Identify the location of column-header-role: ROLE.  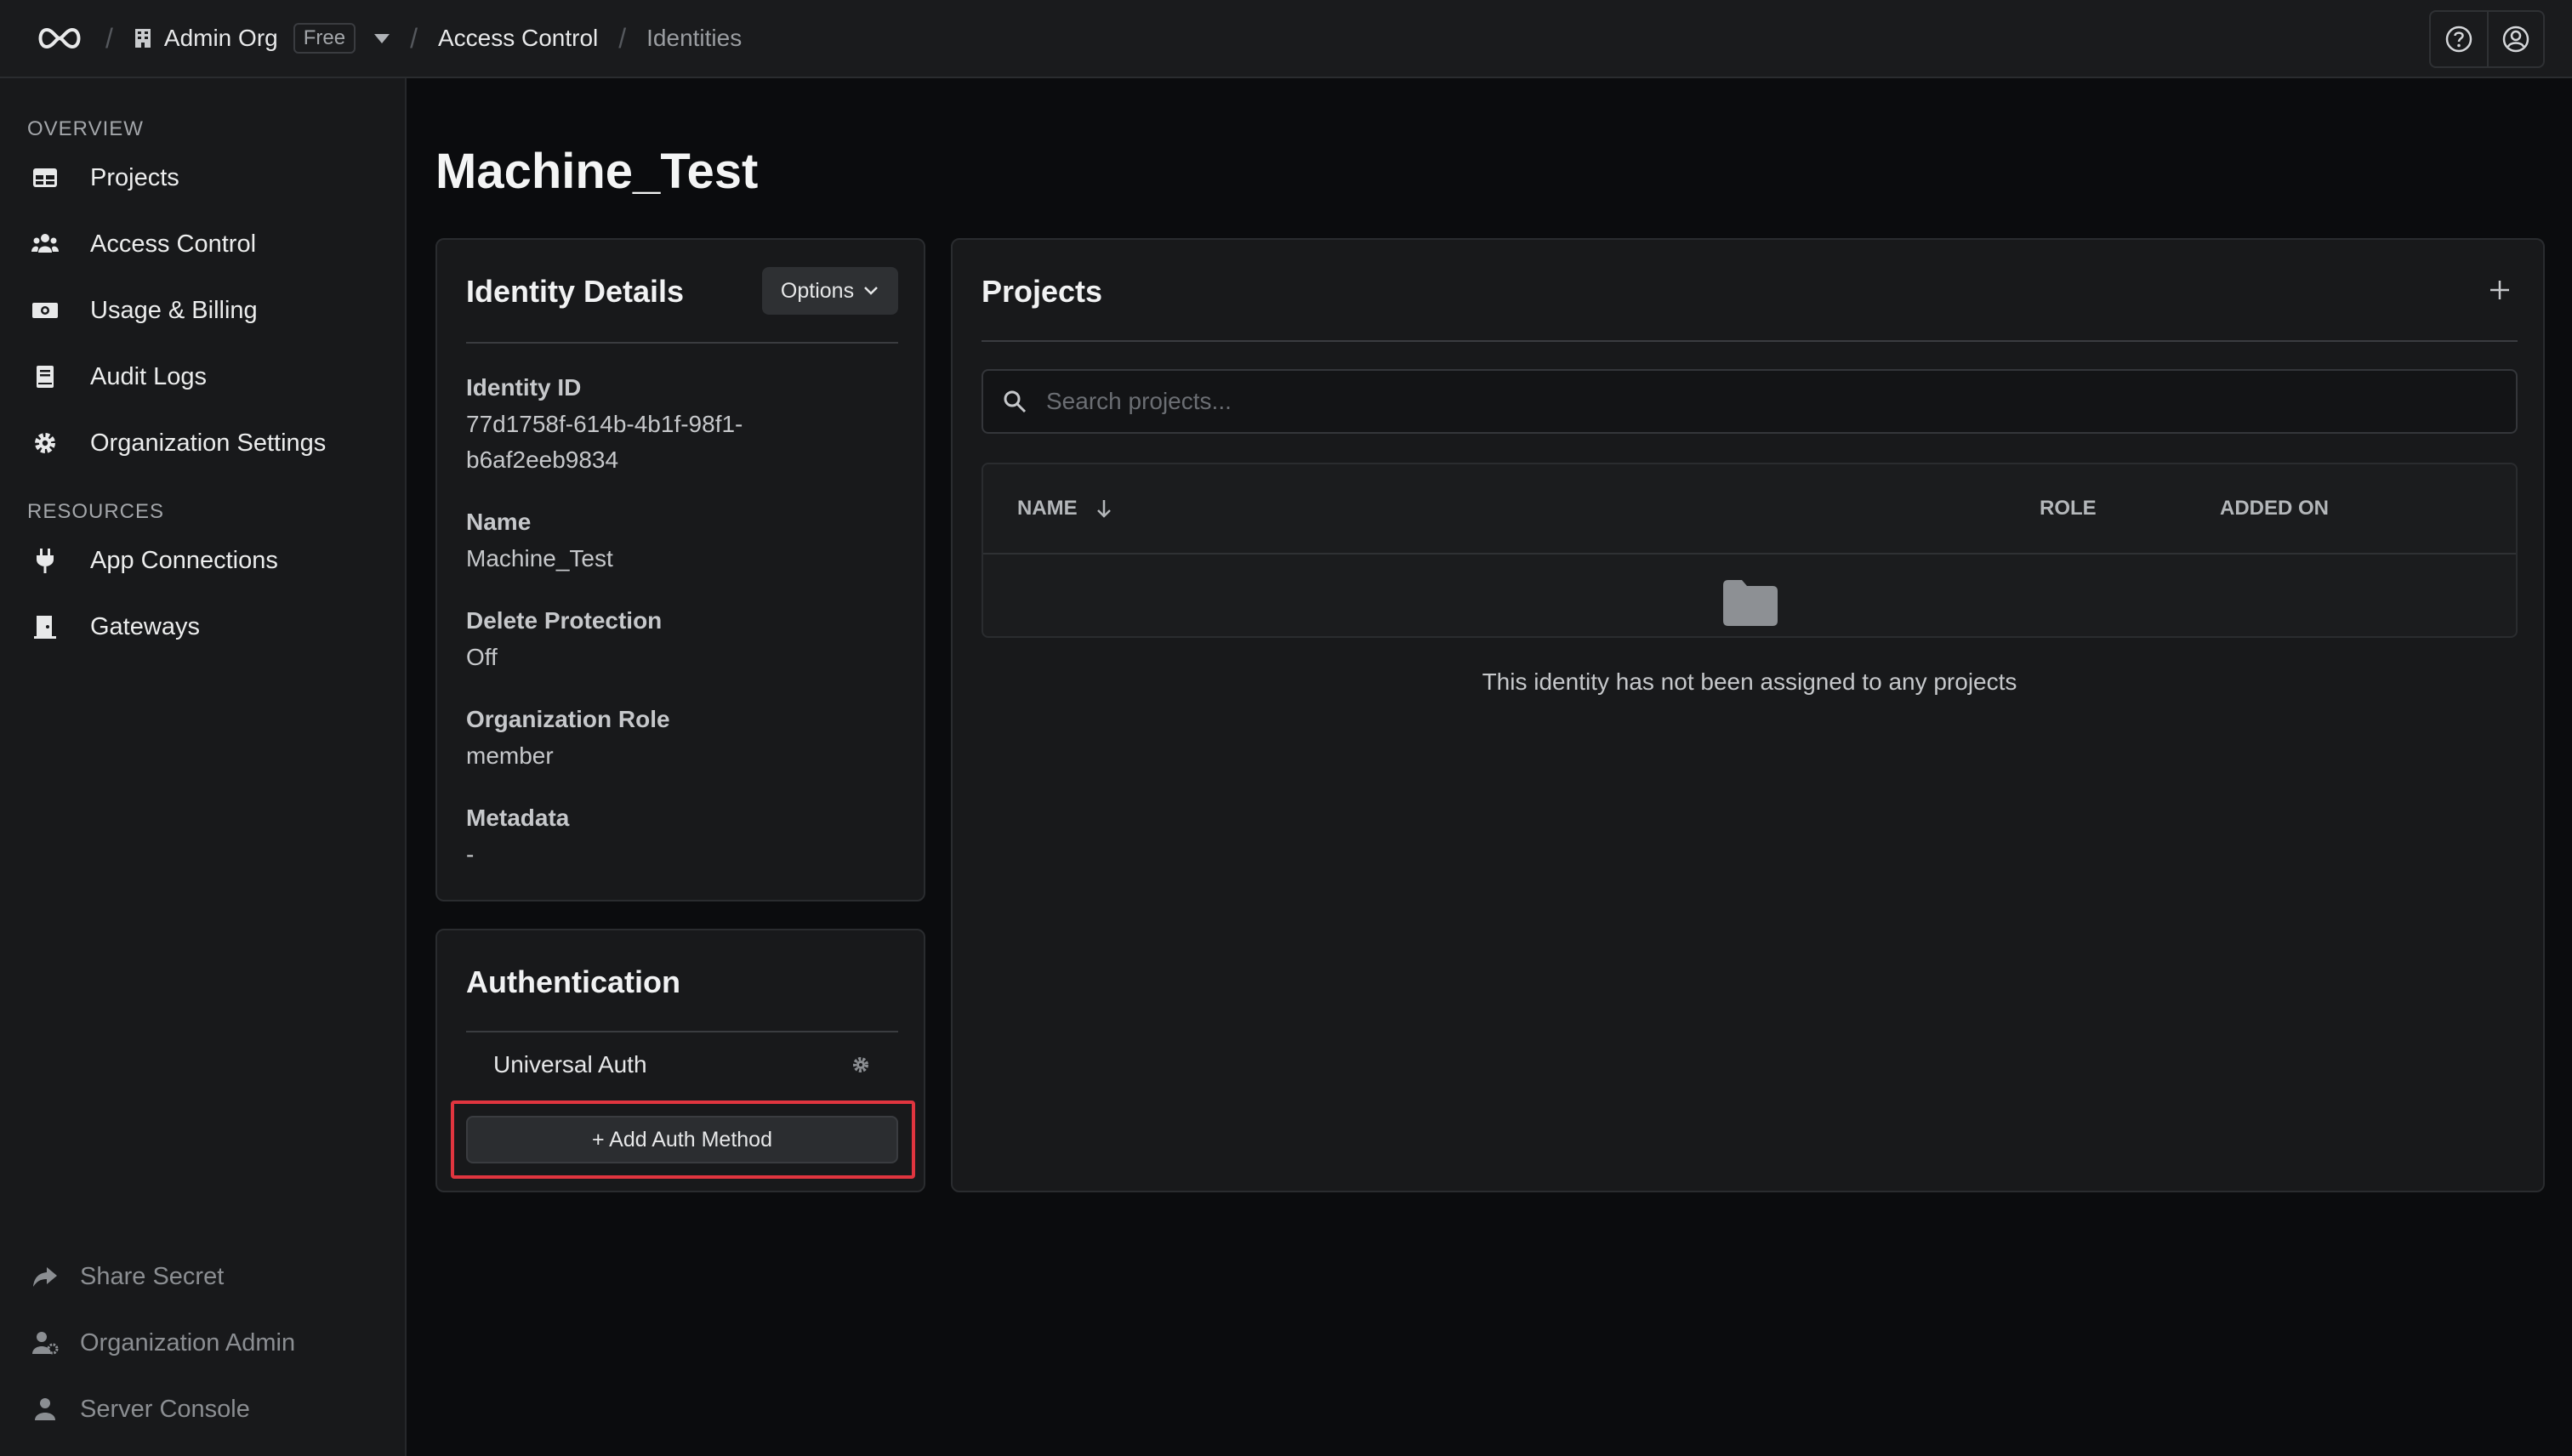
(2069, 508).